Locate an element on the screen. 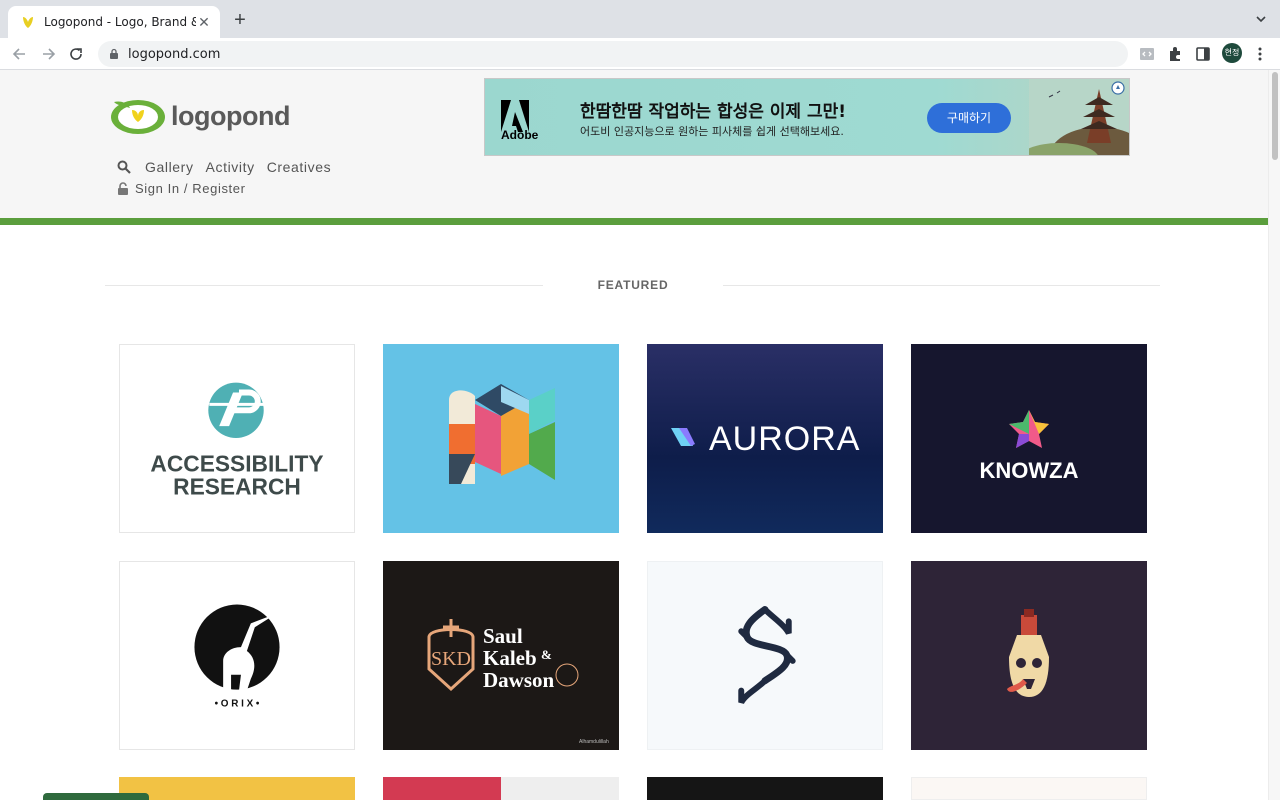 The width and height of the screenshot is (1280, 800). featured-line-left is located at coordinates (324, 285).